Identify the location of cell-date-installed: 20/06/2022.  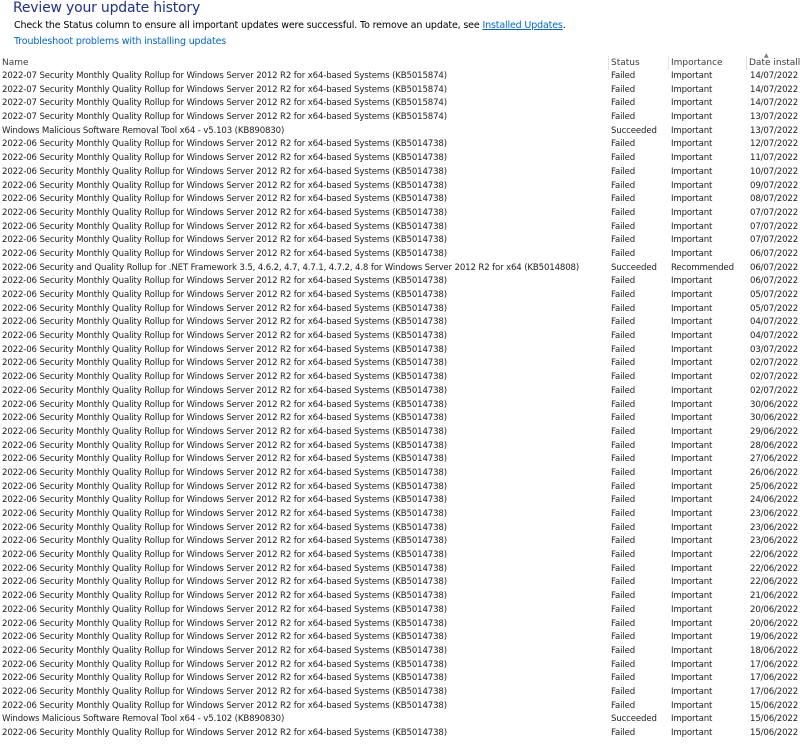
(774, 623).